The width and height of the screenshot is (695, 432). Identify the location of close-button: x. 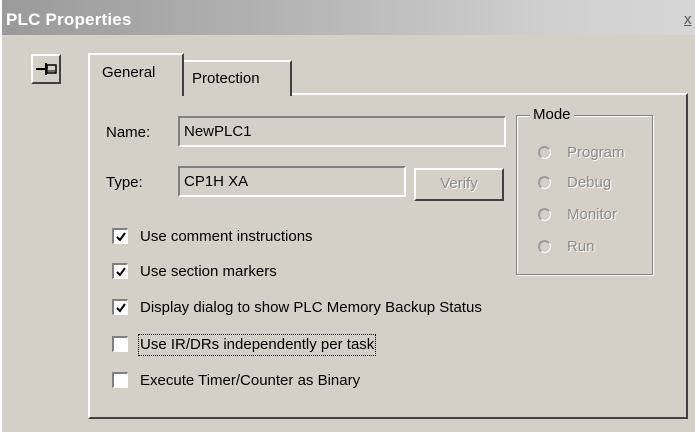
(688, 19).